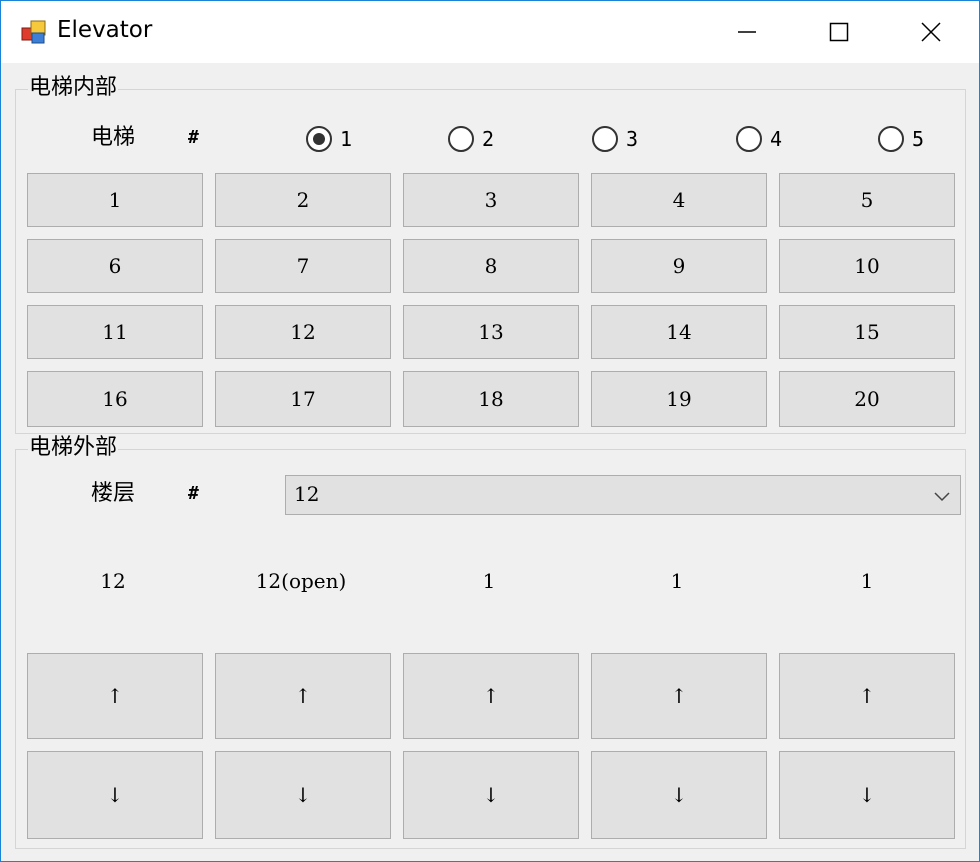  I want to click on floor-button-11: 11, so click(115, 332).